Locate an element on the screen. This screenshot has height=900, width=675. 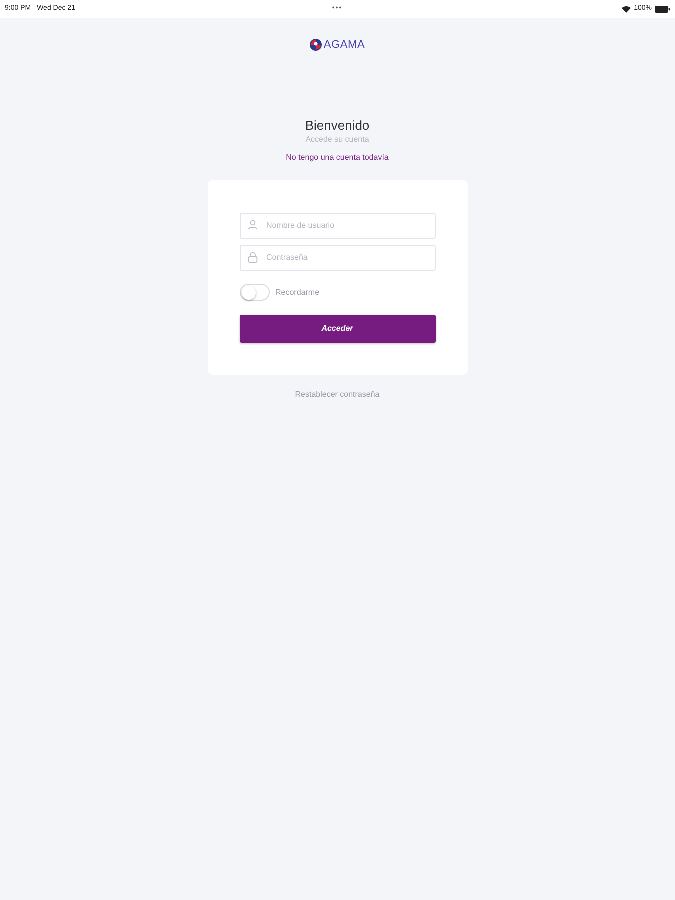
login-button: Acceder is located at coordinates (338, 329).